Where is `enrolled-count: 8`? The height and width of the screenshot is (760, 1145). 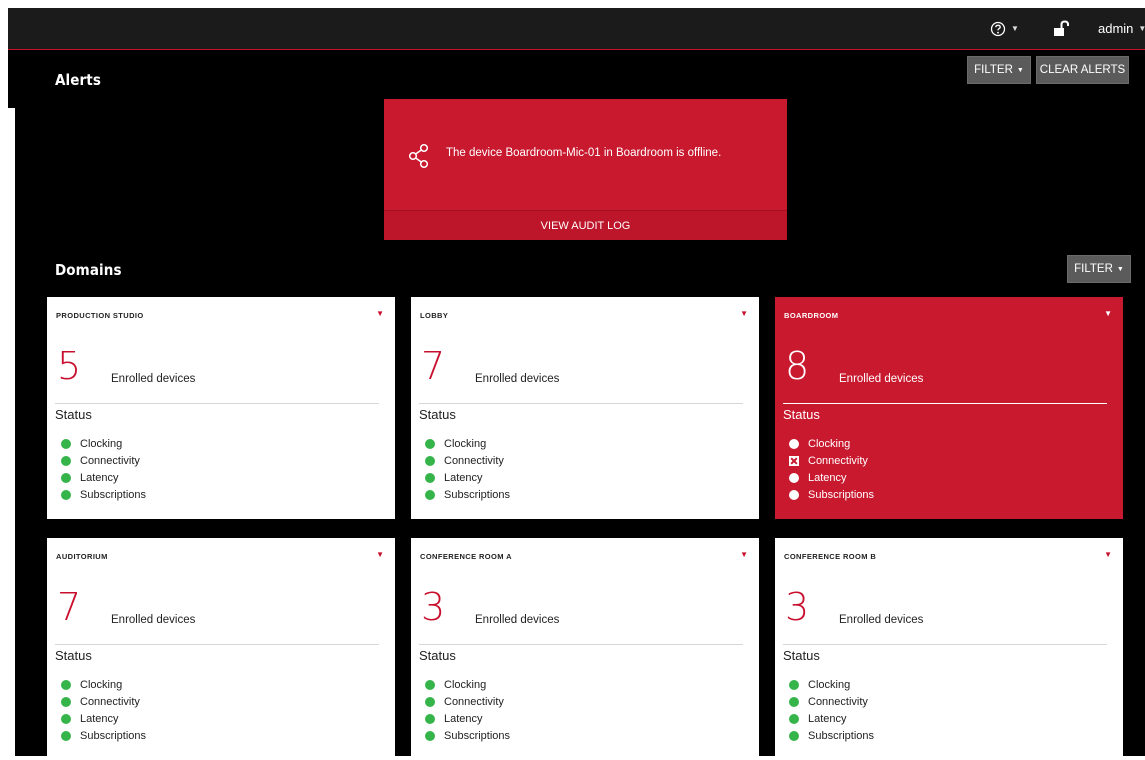
enrolled-count: 8 is located at coordinates (797, 366).